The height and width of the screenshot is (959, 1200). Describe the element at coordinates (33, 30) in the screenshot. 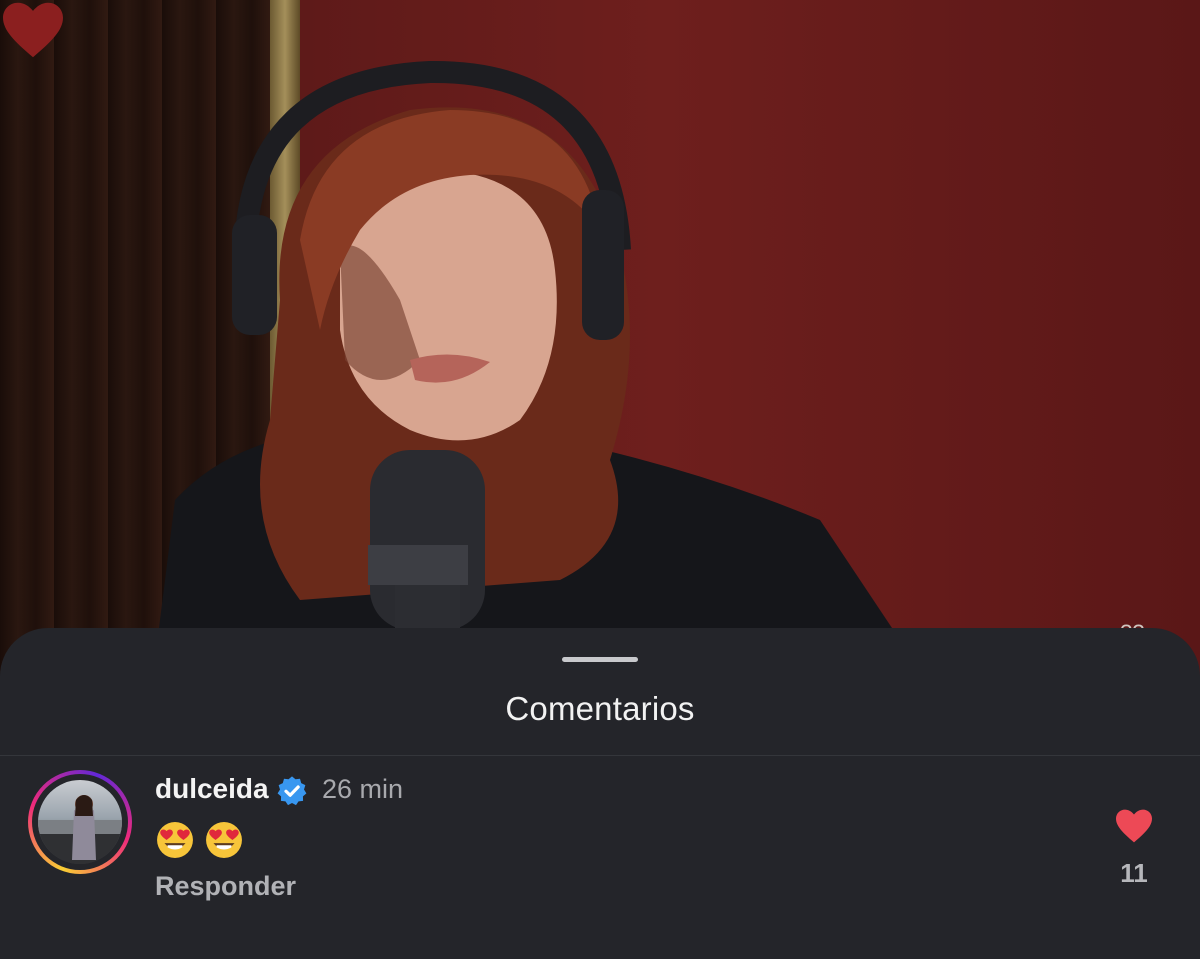

I see `video-heart-icon` at that location.